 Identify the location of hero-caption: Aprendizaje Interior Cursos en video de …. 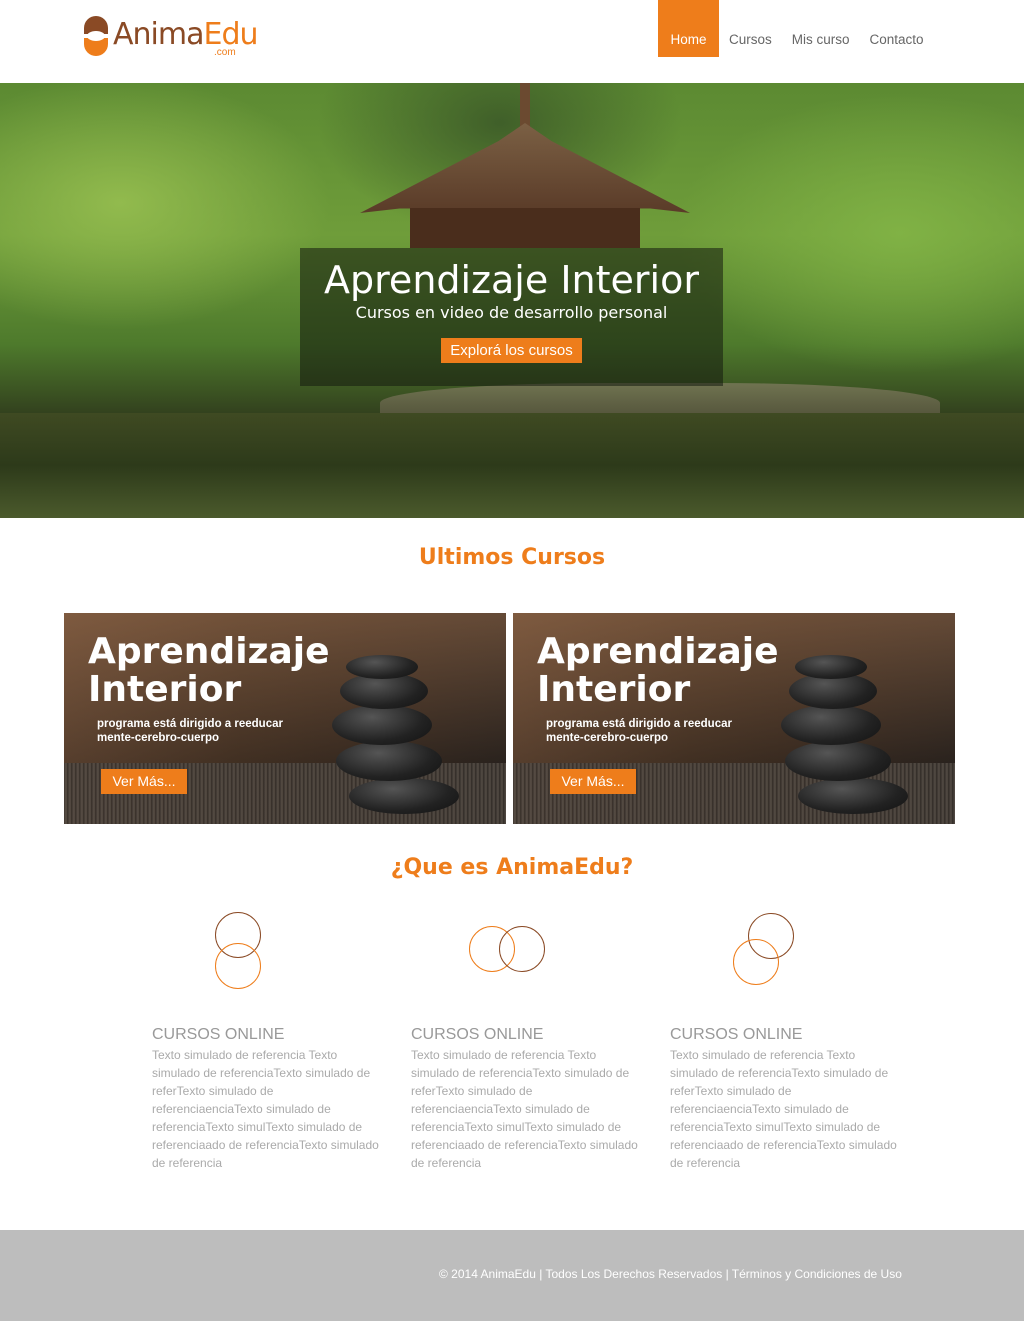
(511, 317).